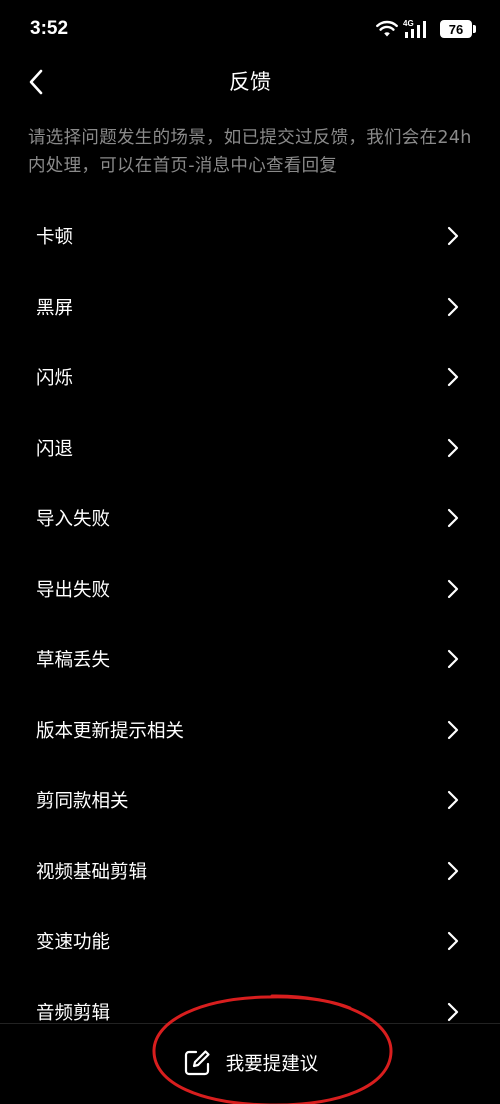 This screenshot has width=500, height=1104. What do you see at coordinates (55, 238) in the screenshot?
I see `list-item-label: 卡顿` at bounding box center [55, 238].